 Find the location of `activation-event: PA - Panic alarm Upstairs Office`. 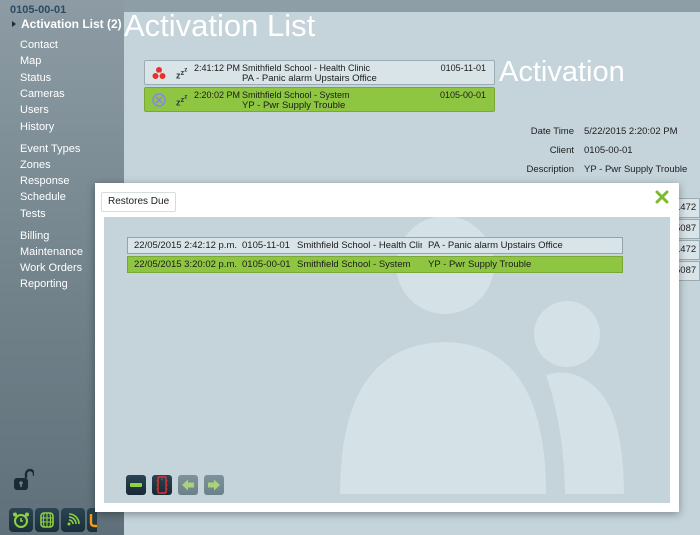

activation-event: PA - Panic alarm Upstairs Office is located at coordinates (309, 78).